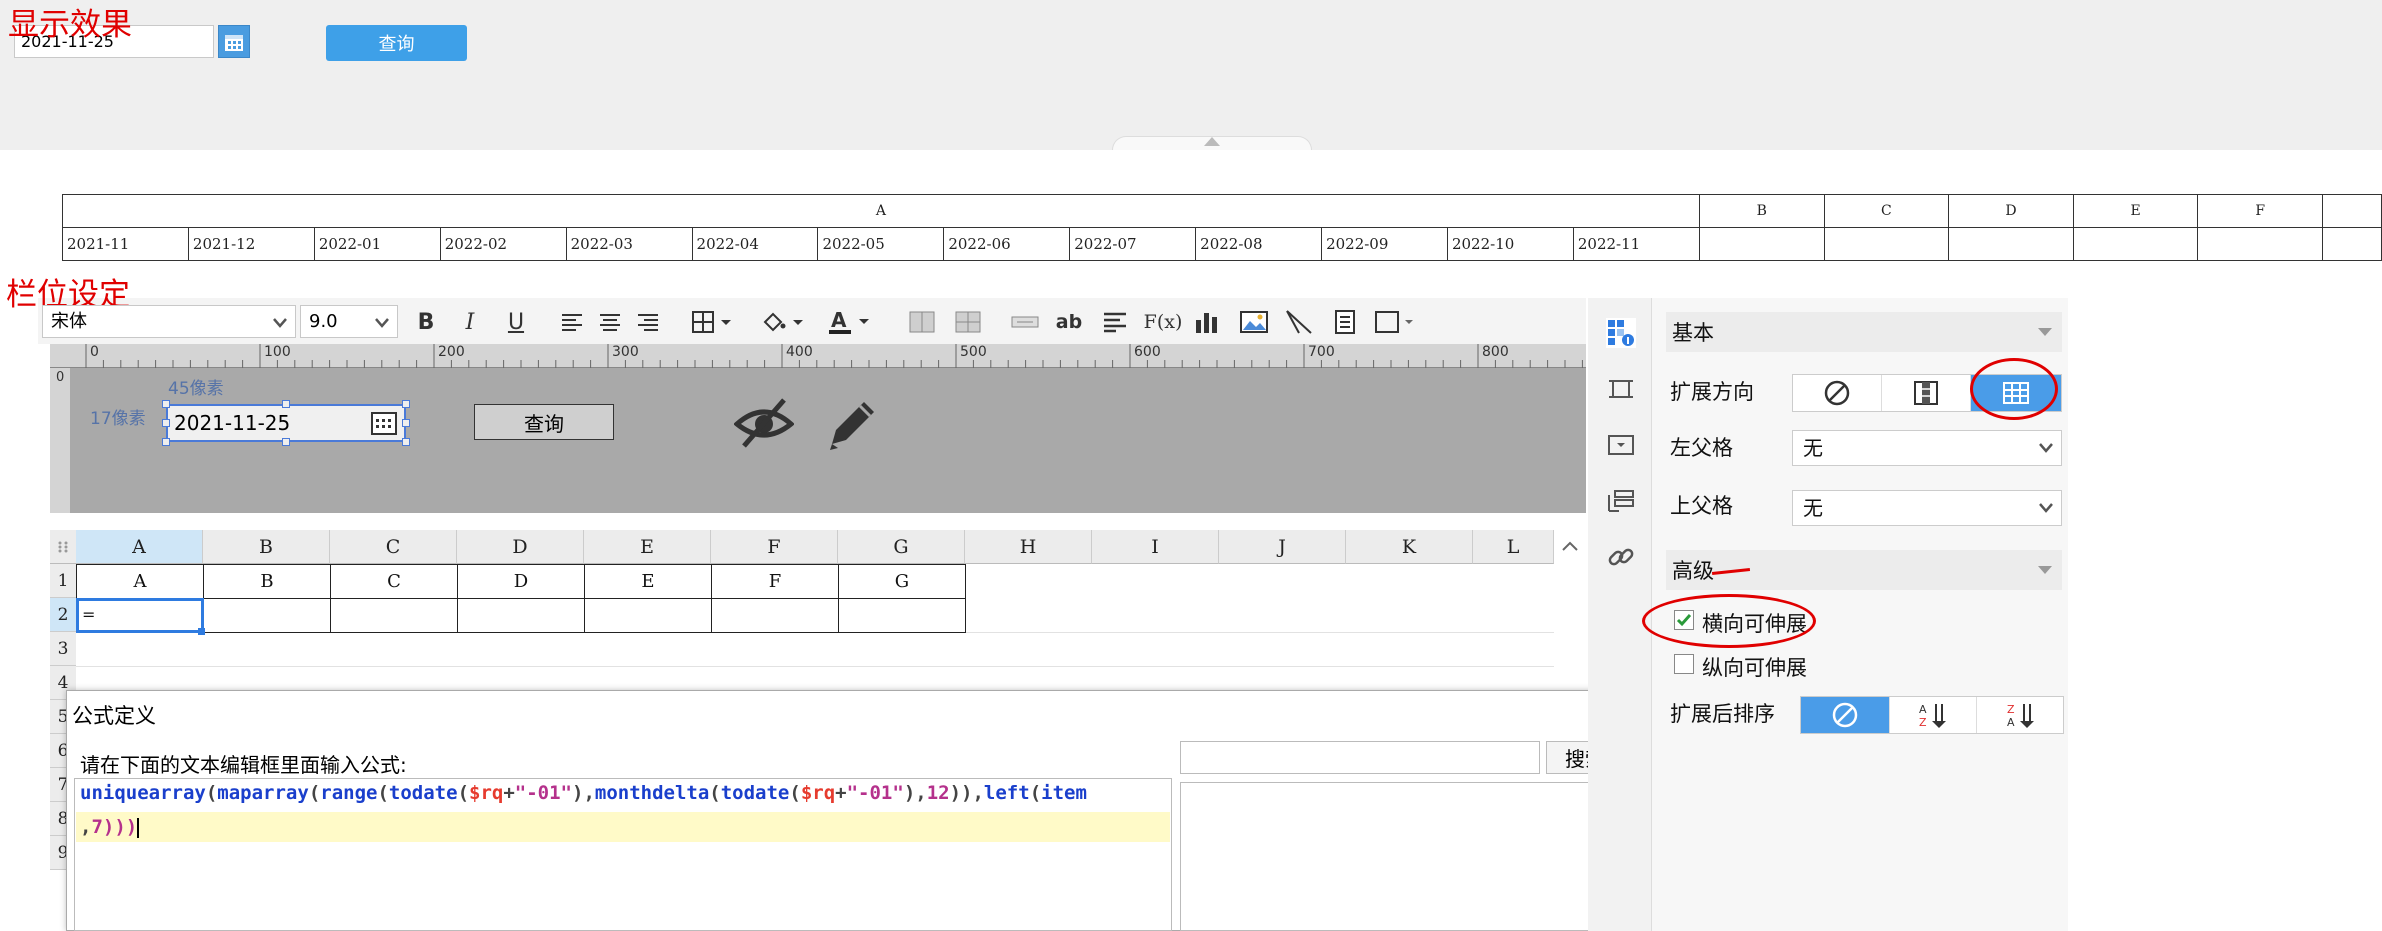  I want to click on widget-settings-tab, so click(1621, 445).